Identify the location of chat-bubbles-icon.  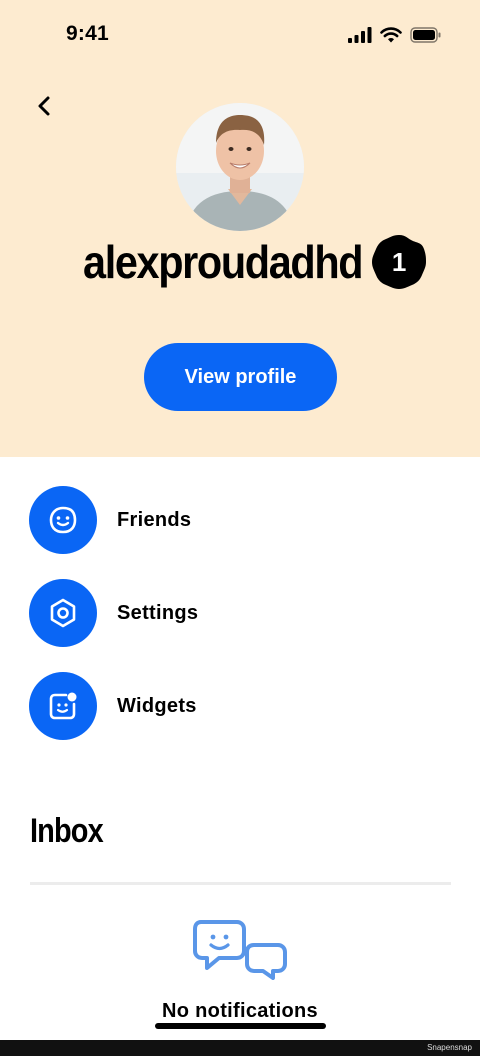
(240, 950).